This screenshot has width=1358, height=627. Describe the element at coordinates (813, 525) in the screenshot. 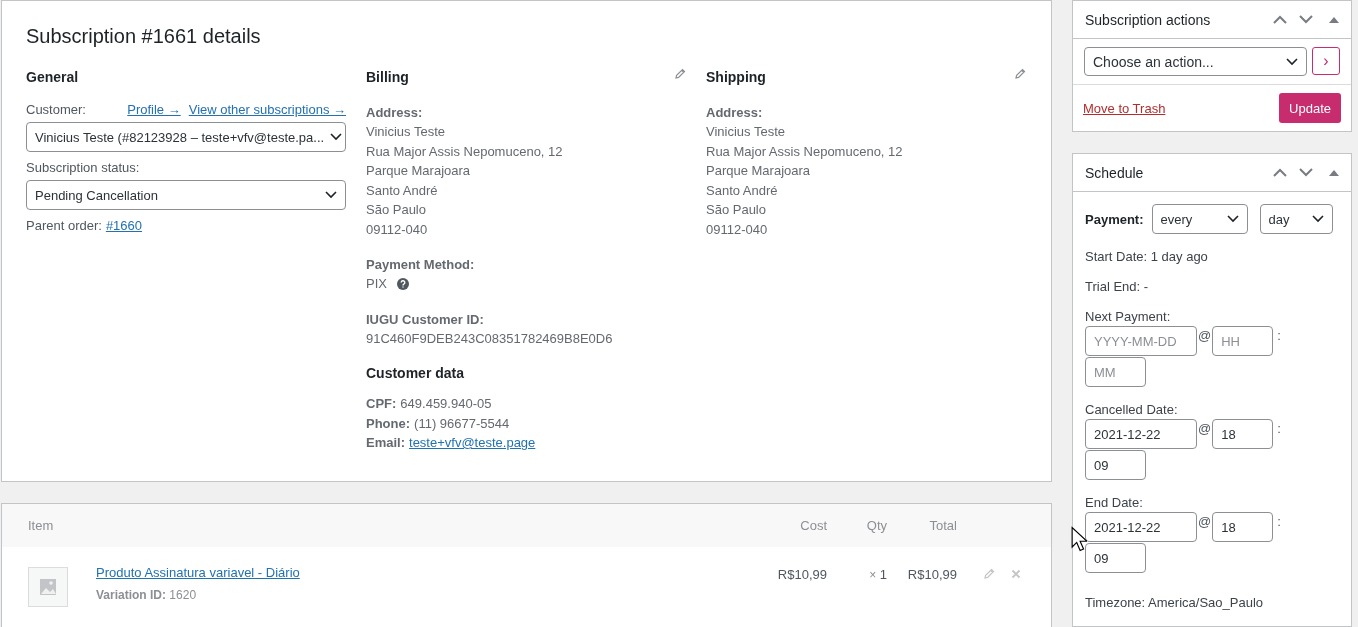

I see `column-header: Cost` at that location.